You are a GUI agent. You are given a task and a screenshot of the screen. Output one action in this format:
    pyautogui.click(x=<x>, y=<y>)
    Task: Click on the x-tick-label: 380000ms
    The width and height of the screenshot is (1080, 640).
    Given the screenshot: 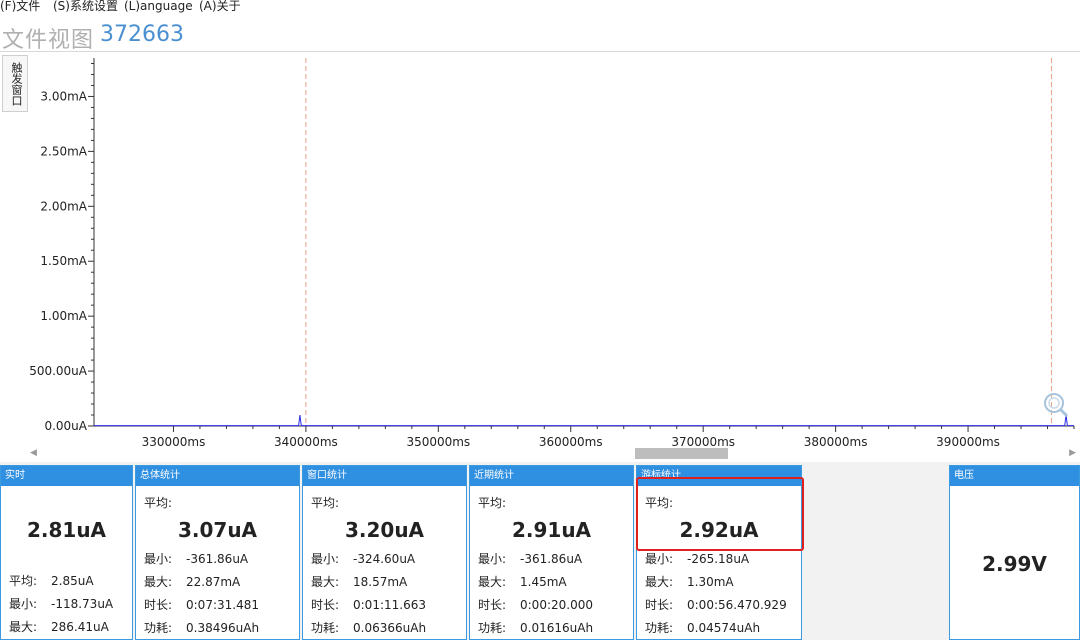 What is the action you would take?
    pyautogui.click(x=836, y=440)
    